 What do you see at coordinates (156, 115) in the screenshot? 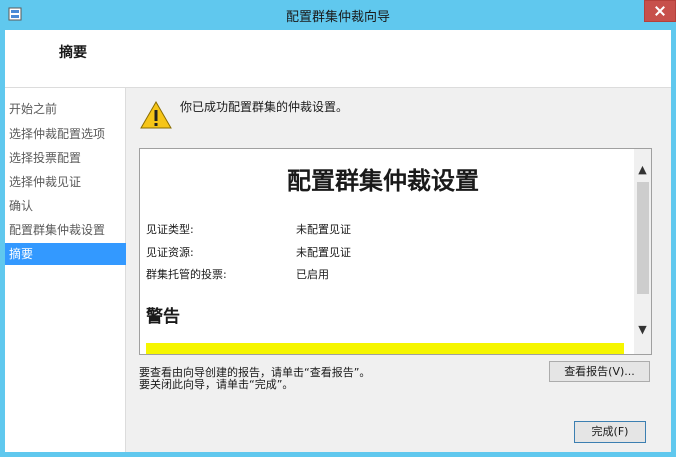
I see `warning-icon` at bounding box center [156, 115].